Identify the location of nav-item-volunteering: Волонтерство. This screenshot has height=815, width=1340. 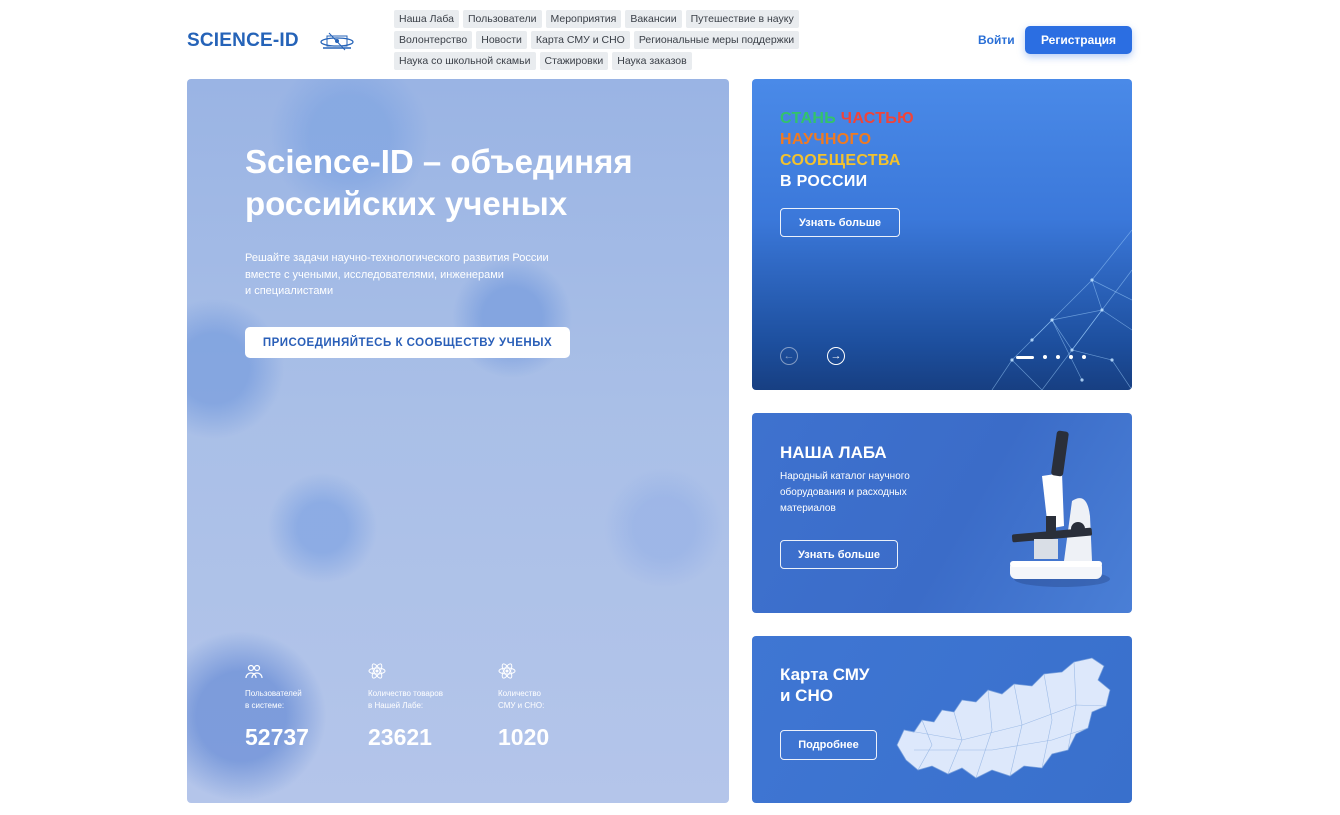
(433, 40).